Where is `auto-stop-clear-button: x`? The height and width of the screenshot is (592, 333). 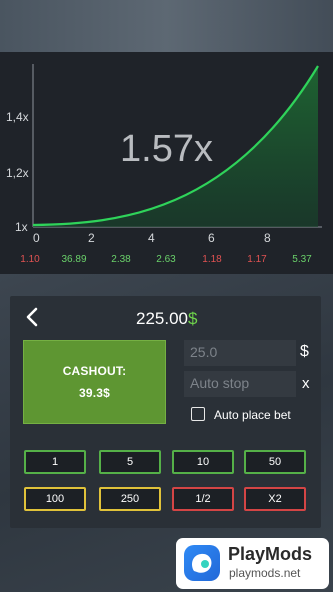 auto-stop-clear-button: x is located at coordinates (306, 383).